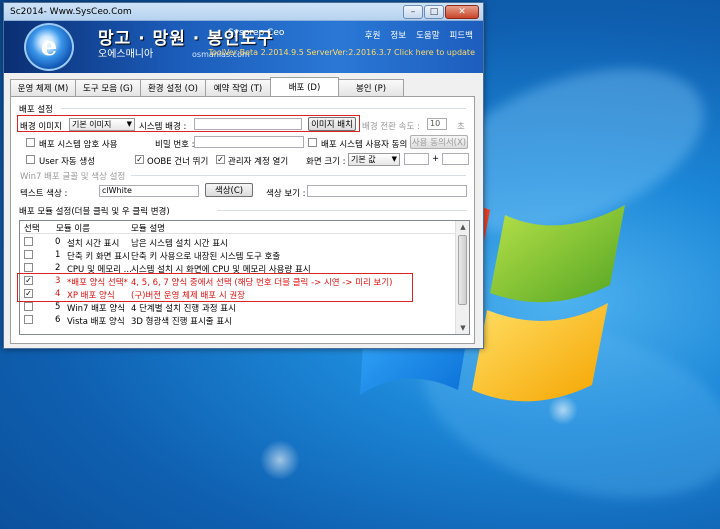  I want to click on menu-donate: 후원, so click(373, 35).